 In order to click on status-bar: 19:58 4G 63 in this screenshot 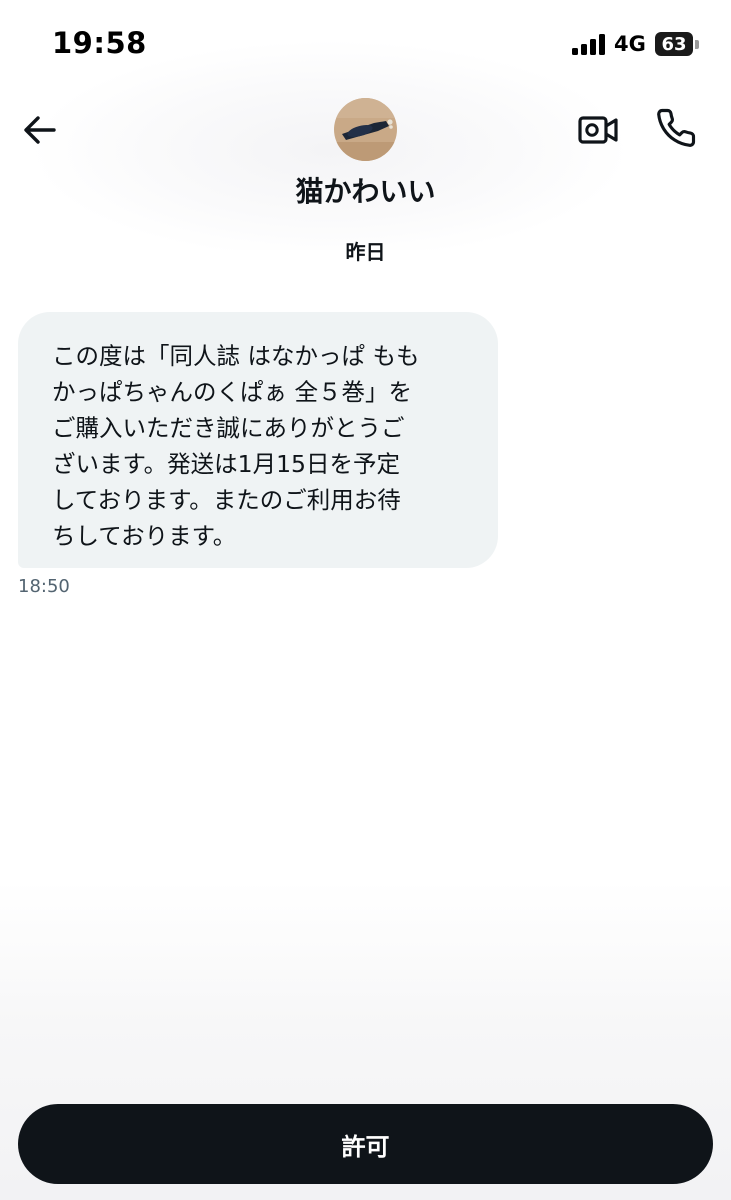, I will do `click(365, 45)`.